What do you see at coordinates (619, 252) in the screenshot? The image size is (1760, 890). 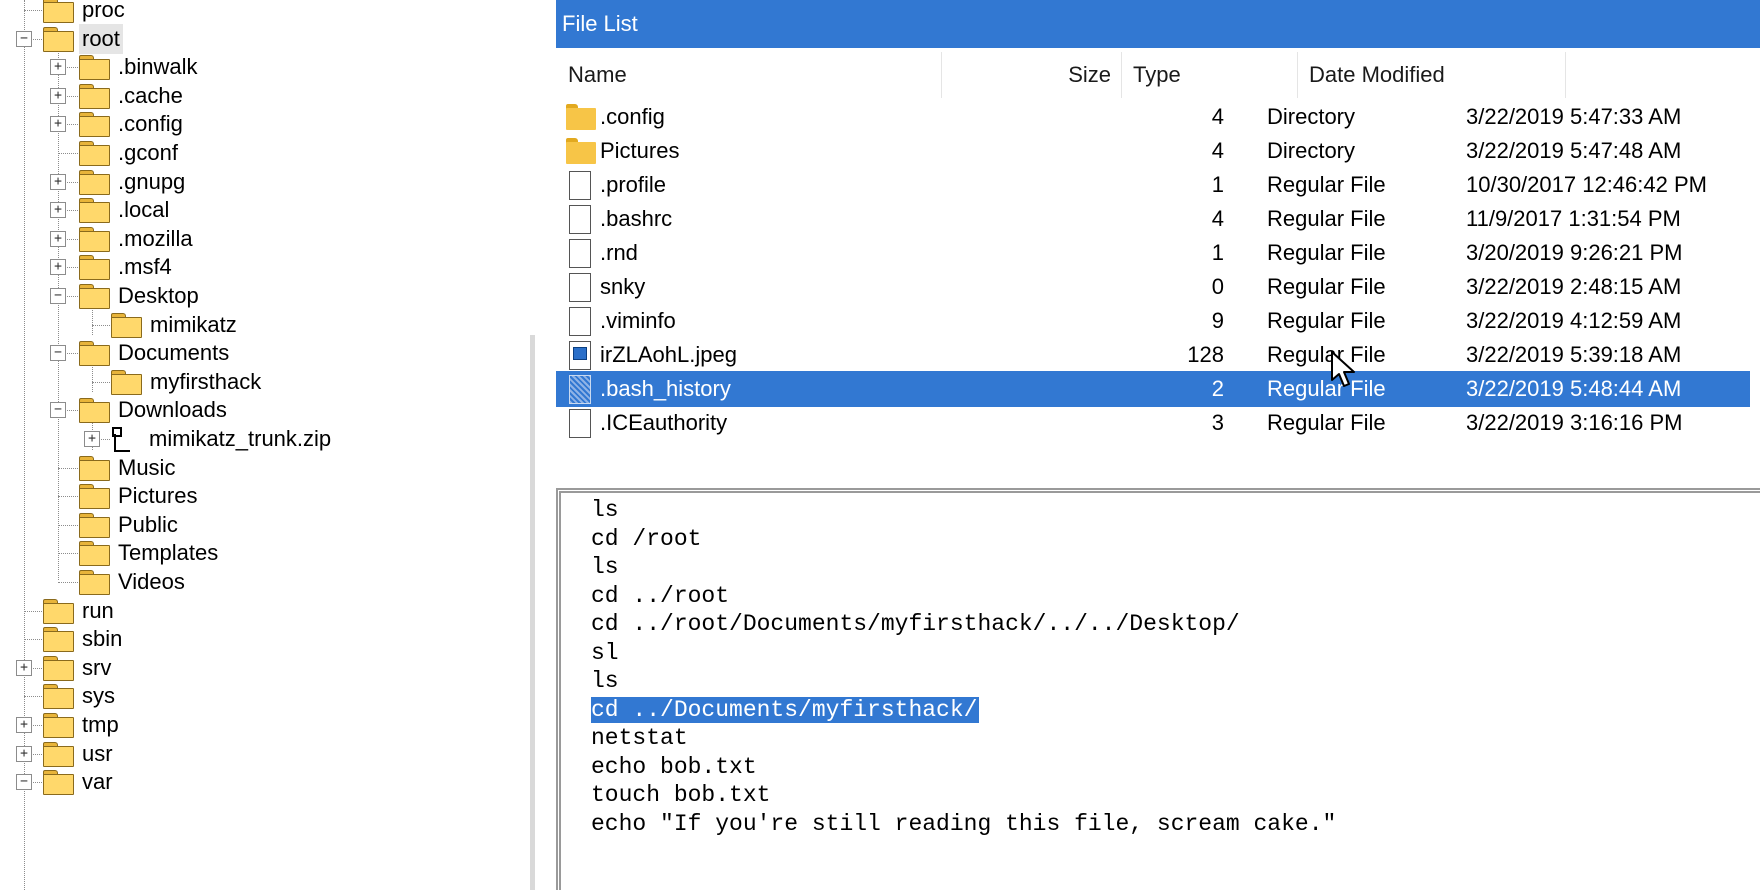 I see `file-name: .rnd` at bounding box center [619, 252].